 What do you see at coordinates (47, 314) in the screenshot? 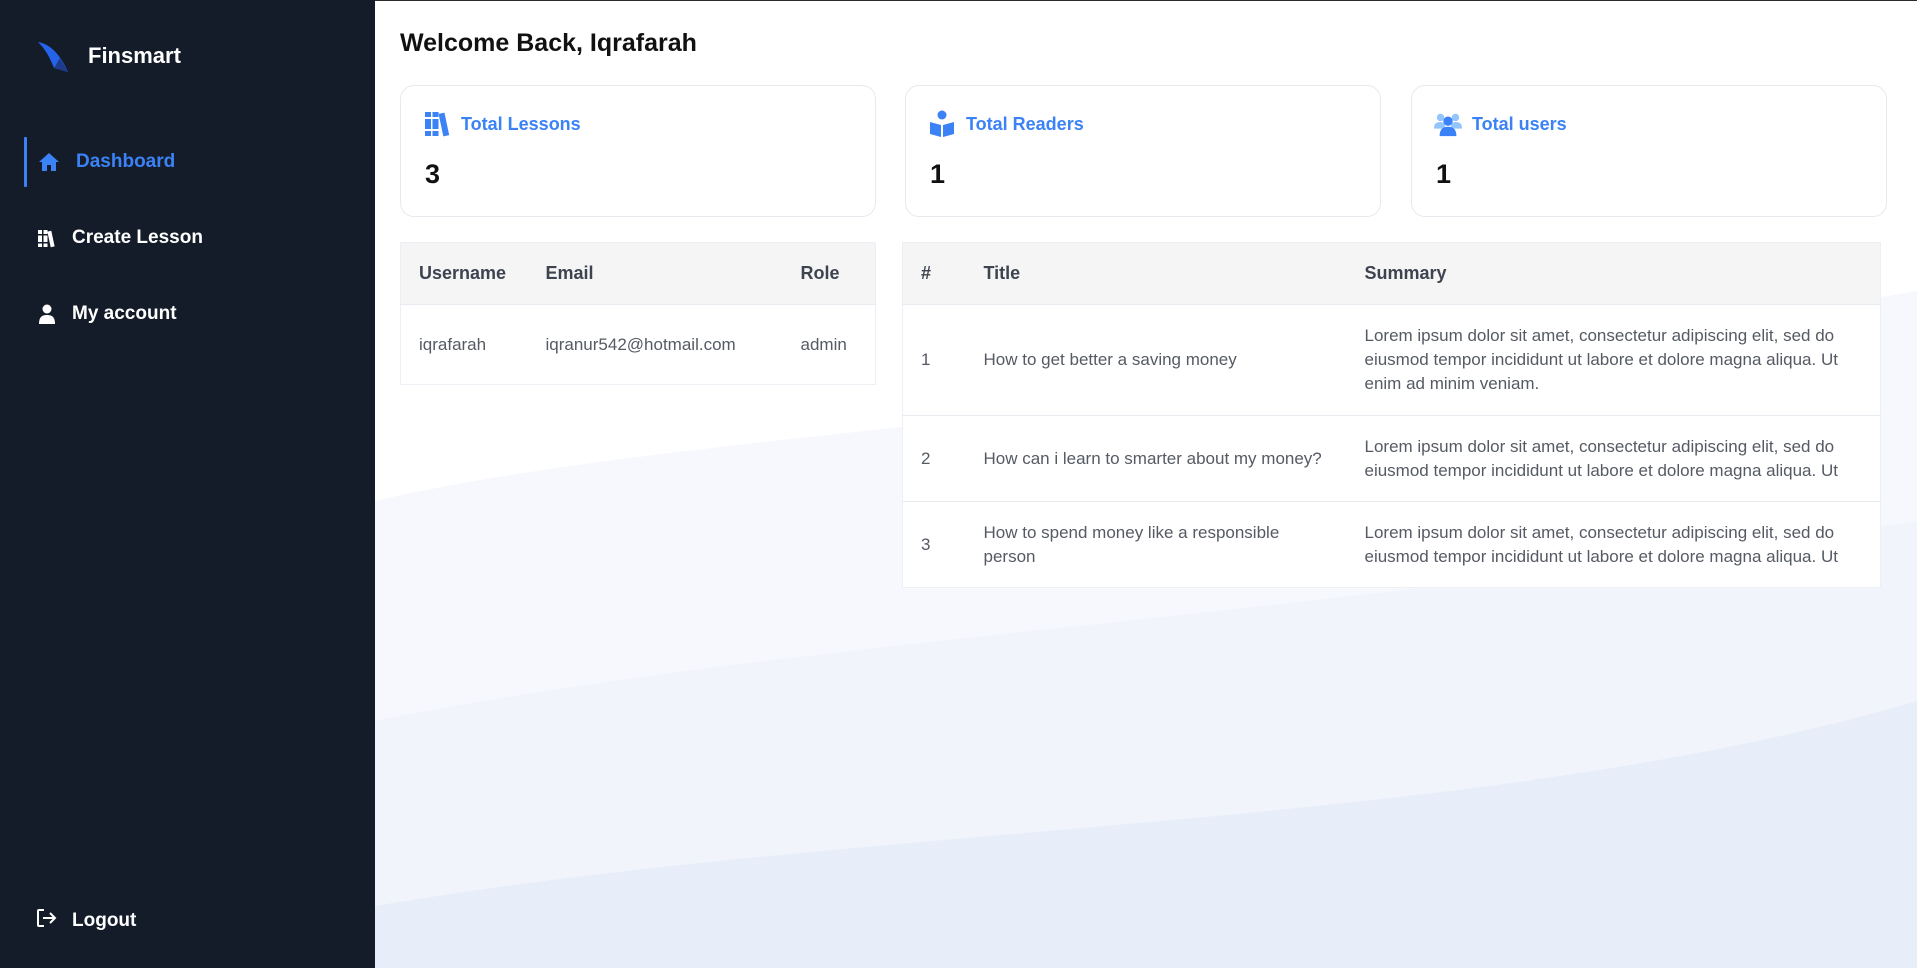
I see `user-icon` at bounding box center [47, 314].